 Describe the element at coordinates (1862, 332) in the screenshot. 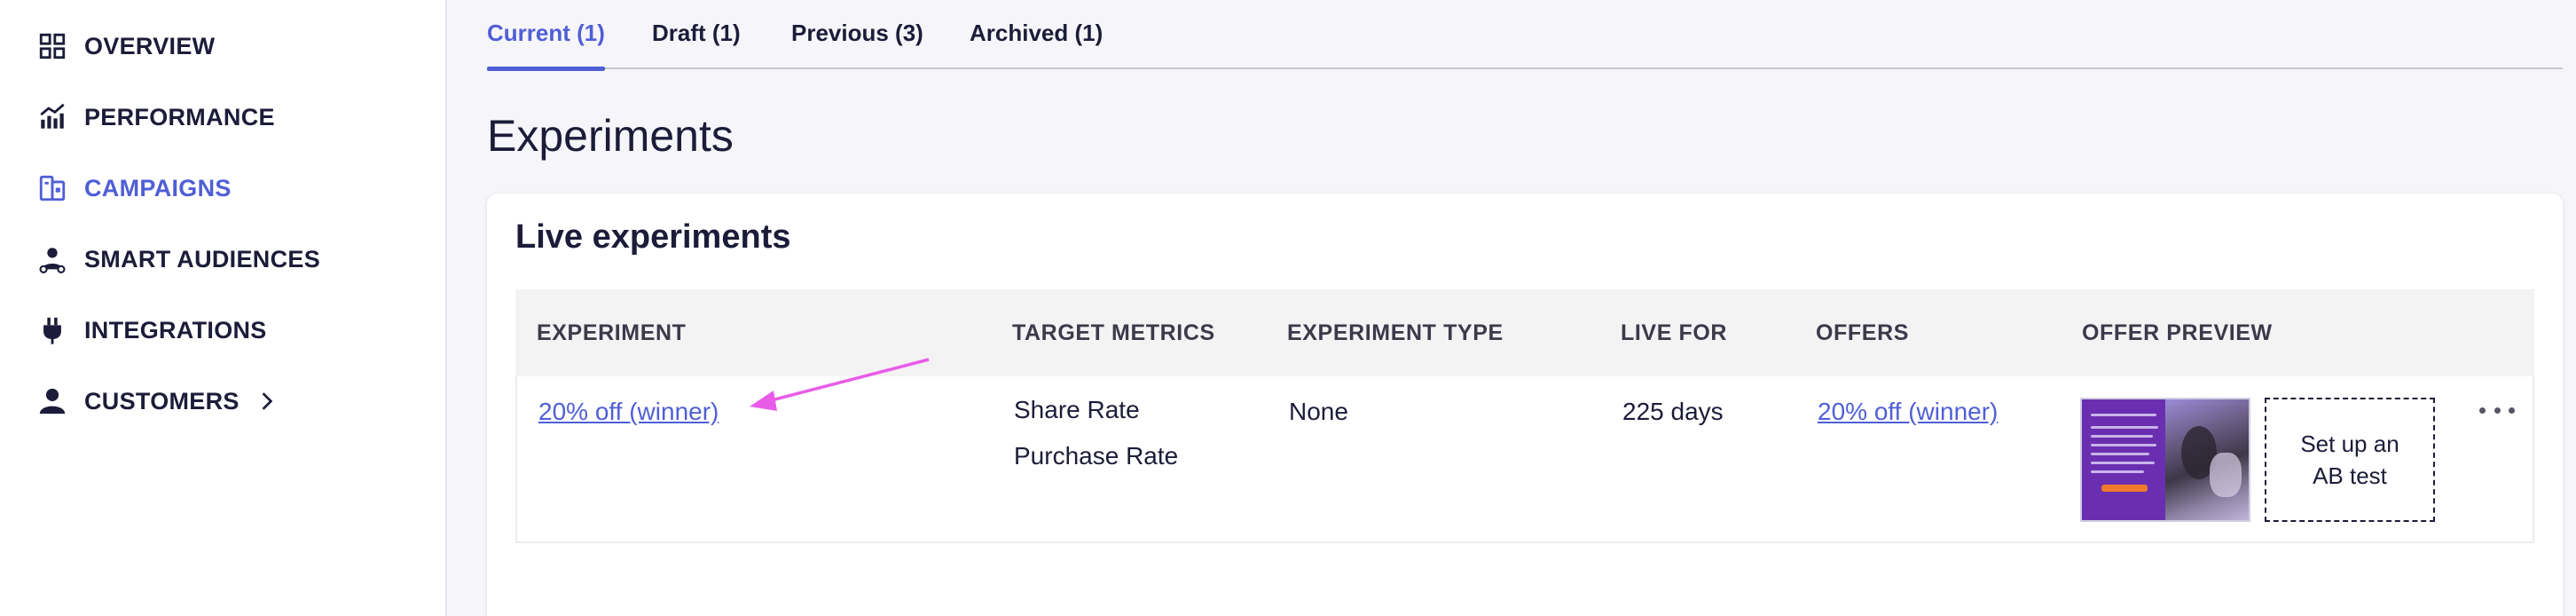

I see `column-header-offers: OFFERS` at that location.